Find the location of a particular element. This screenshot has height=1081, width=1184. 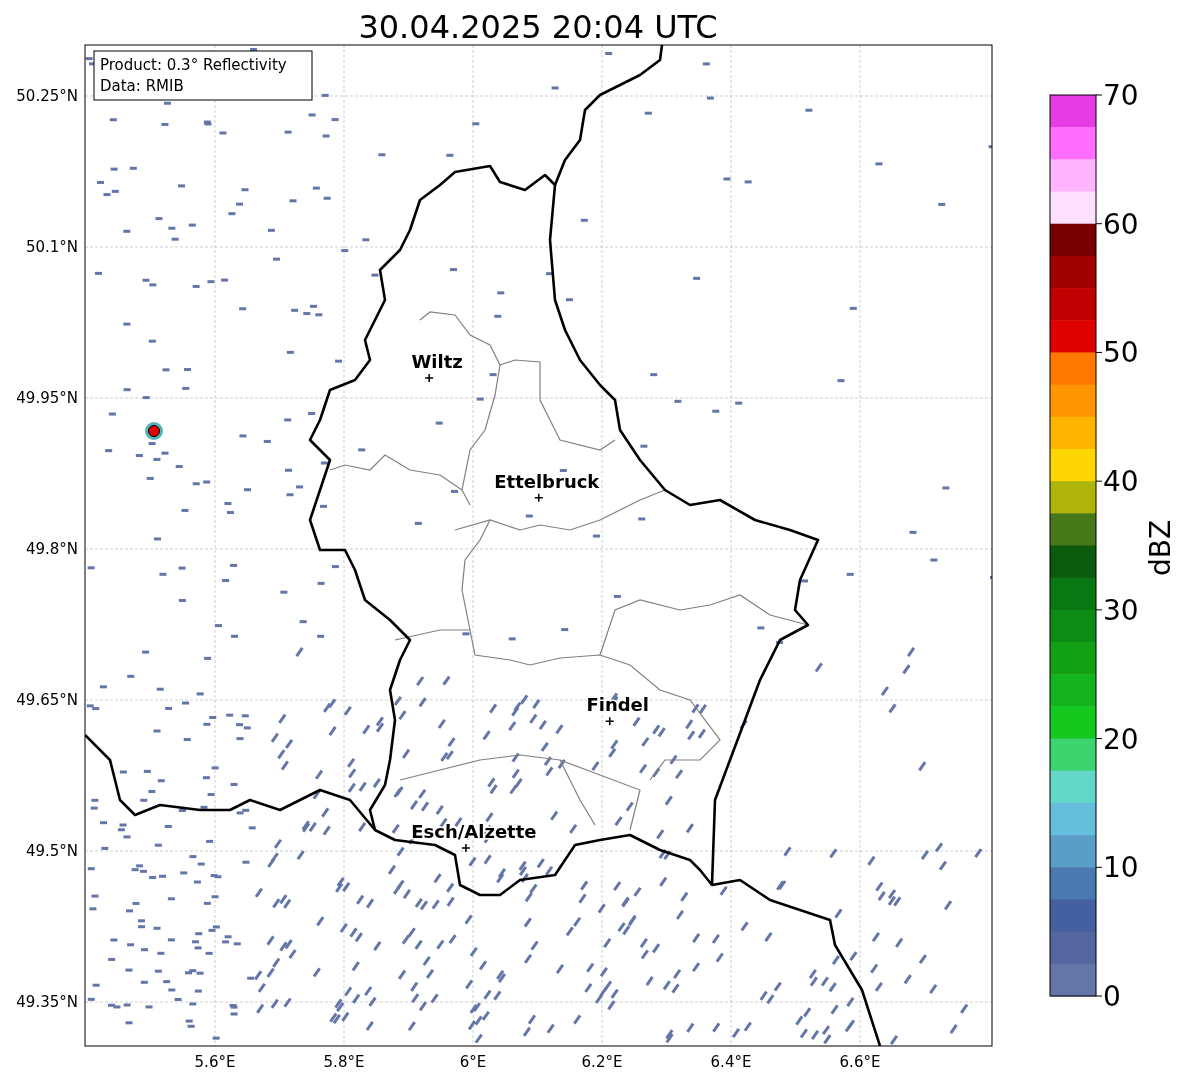

colorbar-tick-label: 10 is located at coordinates (1121, 868).